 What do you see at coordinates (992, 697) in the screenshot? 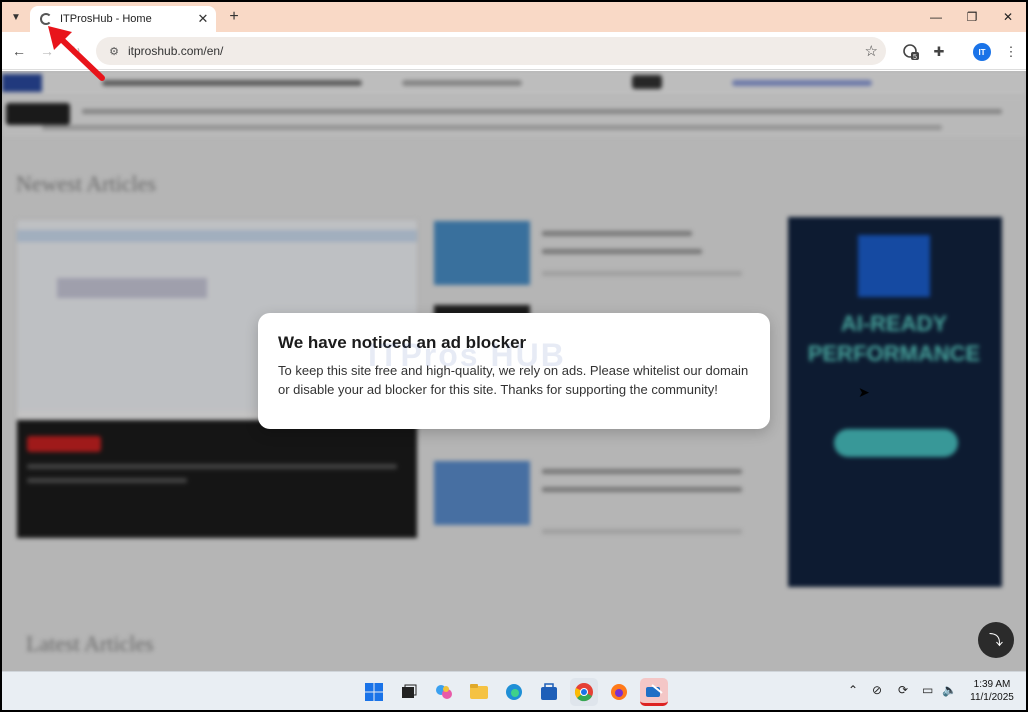
I see `clock-date: 11/1/2025` at bounding box center [992, 697].